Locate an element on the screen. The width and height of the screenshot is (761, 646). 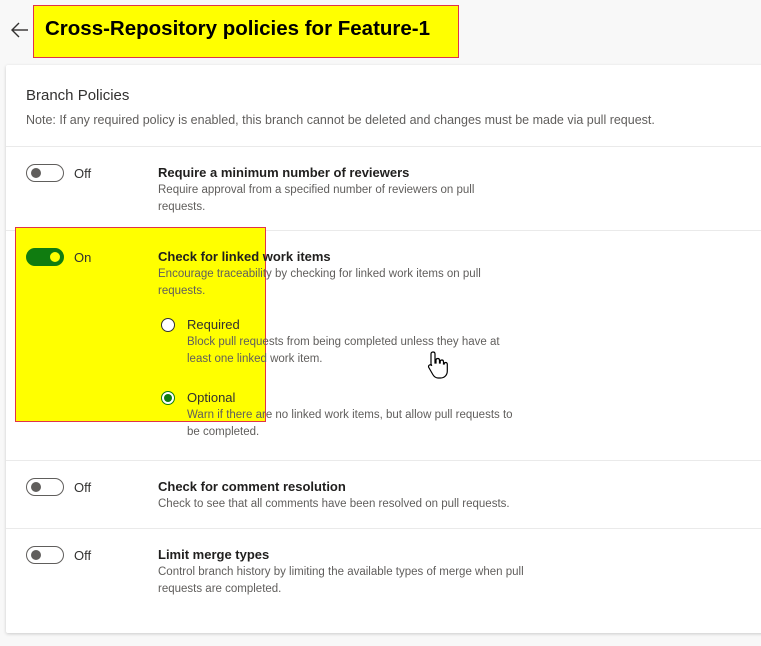
toggle-linked-work-items is located at coordinates (45, 257).